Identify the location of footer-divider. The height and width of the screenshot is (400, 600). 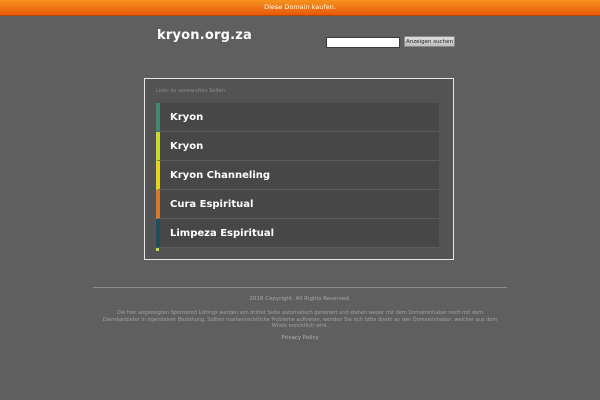
(300, 287).